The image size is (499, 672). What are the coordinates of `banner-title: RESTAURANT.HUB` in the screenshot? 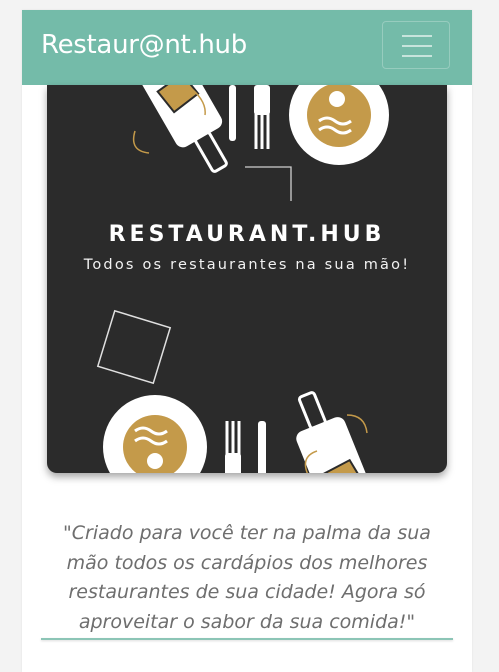 It's located at (247, 234).